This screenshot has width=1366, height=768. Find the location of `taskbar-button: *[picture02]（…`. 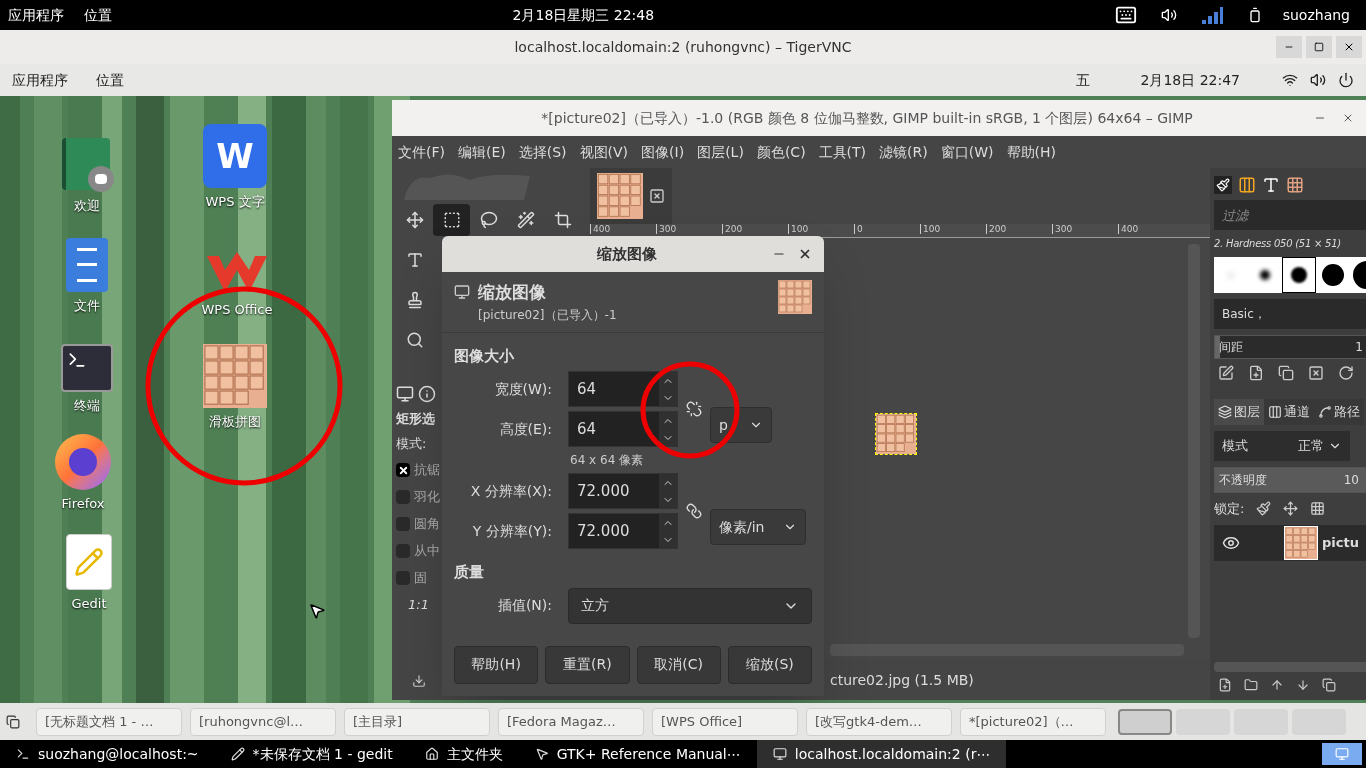

taskbar-button: *[picture02]（… is located at coordinates (1033, 721).